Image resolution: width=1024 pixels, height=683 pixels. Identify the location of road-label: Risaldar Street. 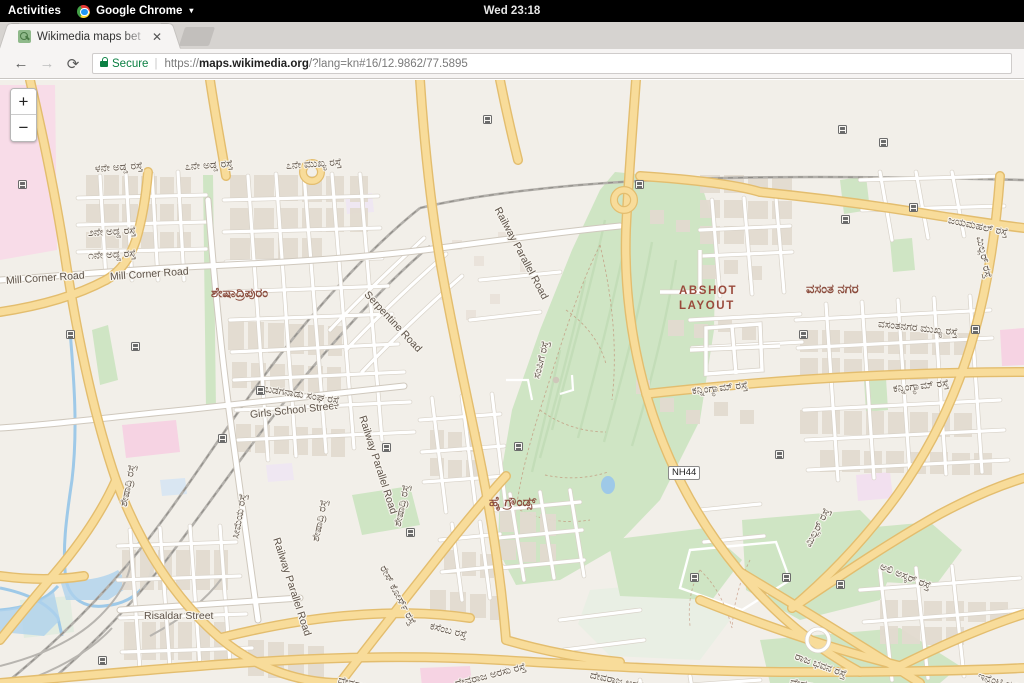
(179, 616).